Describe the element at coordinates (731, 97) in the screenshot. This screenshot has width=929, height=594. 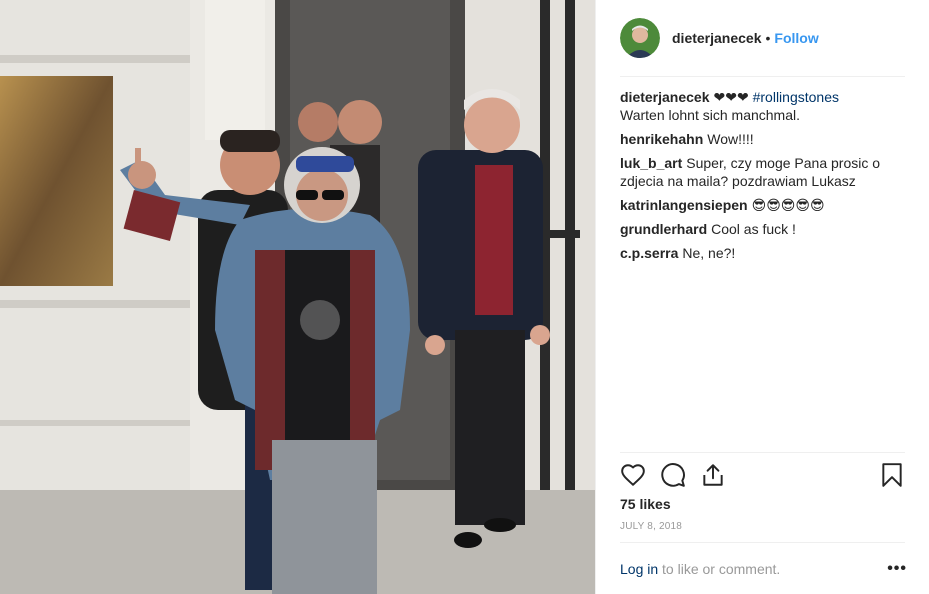
I see `caption-hearts: ❤❤❤` at that location.